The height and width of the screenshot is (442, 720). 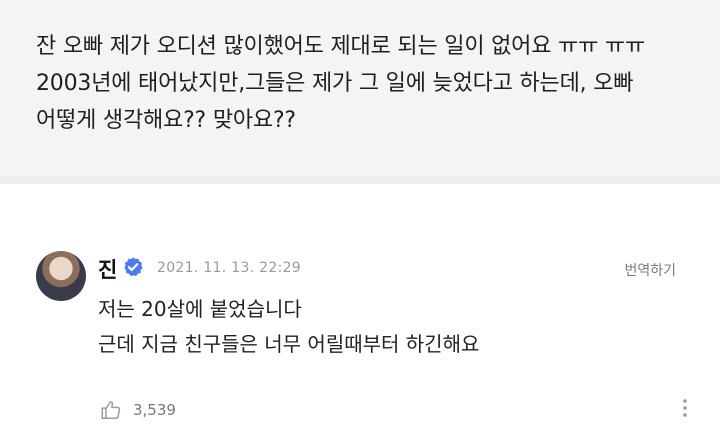 What do you see at coordinates (61, 276) in the screenshot?
I see `avatar` at bounding box center [61, 276].